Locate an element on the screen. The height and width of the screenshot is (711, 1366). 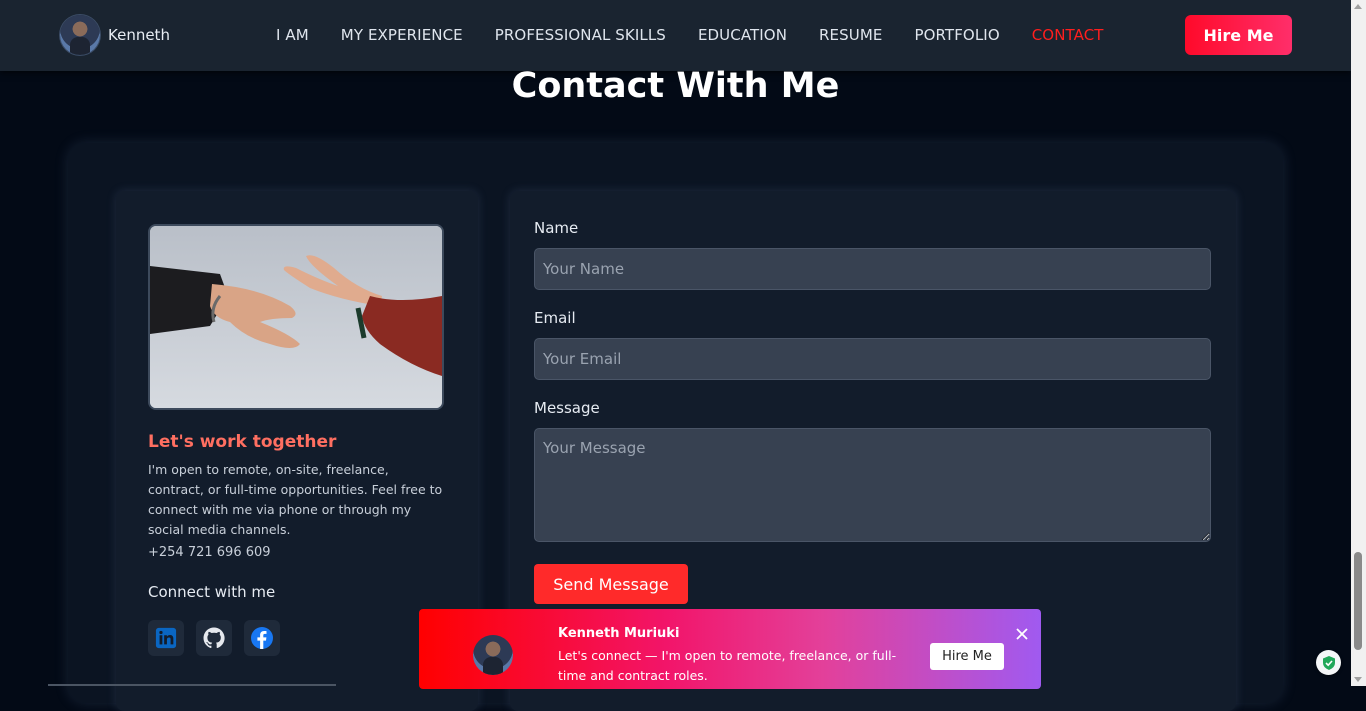
social-links is located at coordinates (214, 638).